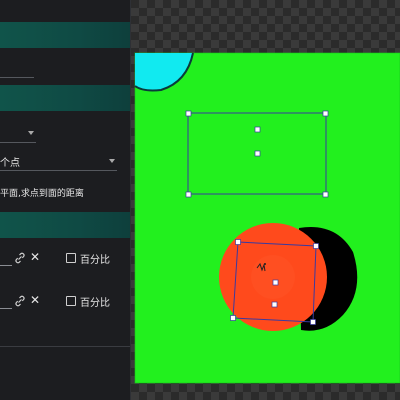  Describe the element at coordinates (58, 161) in the screenshot. I see `dropdown-point-count: 个点` at that location.